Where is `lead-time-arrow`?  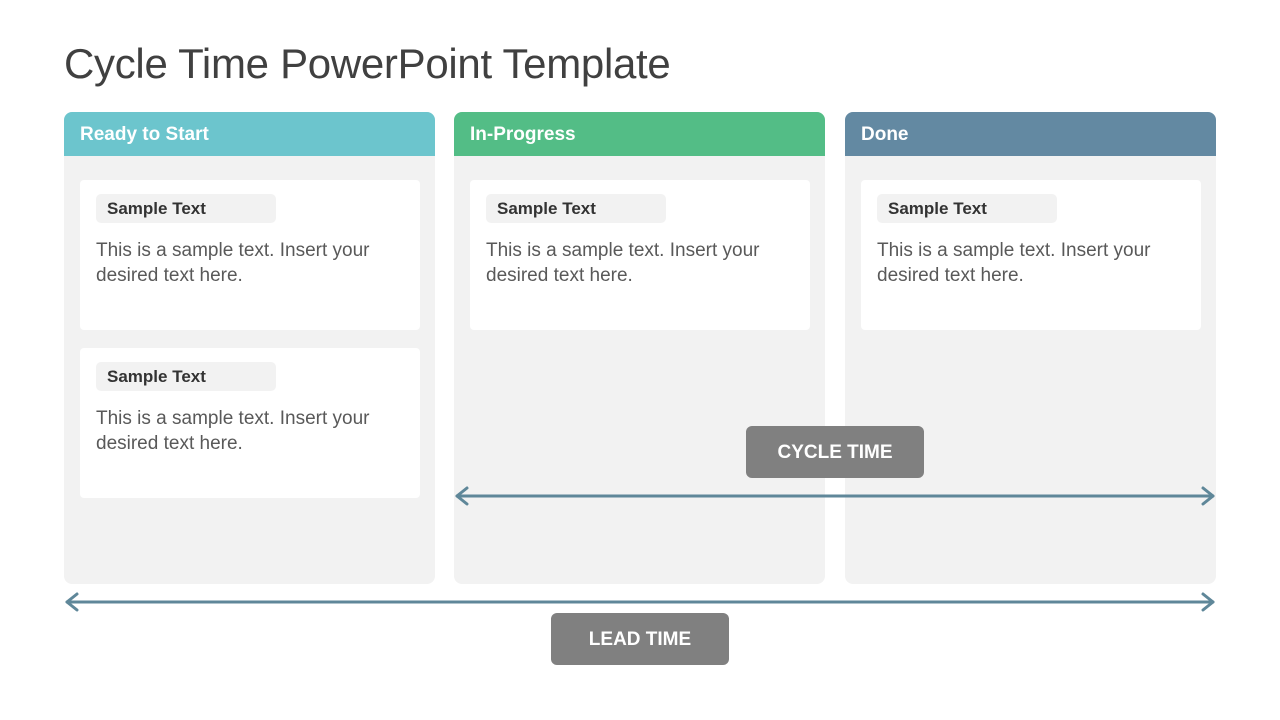
lead-time-arrow is located at coordinates (640, 602).